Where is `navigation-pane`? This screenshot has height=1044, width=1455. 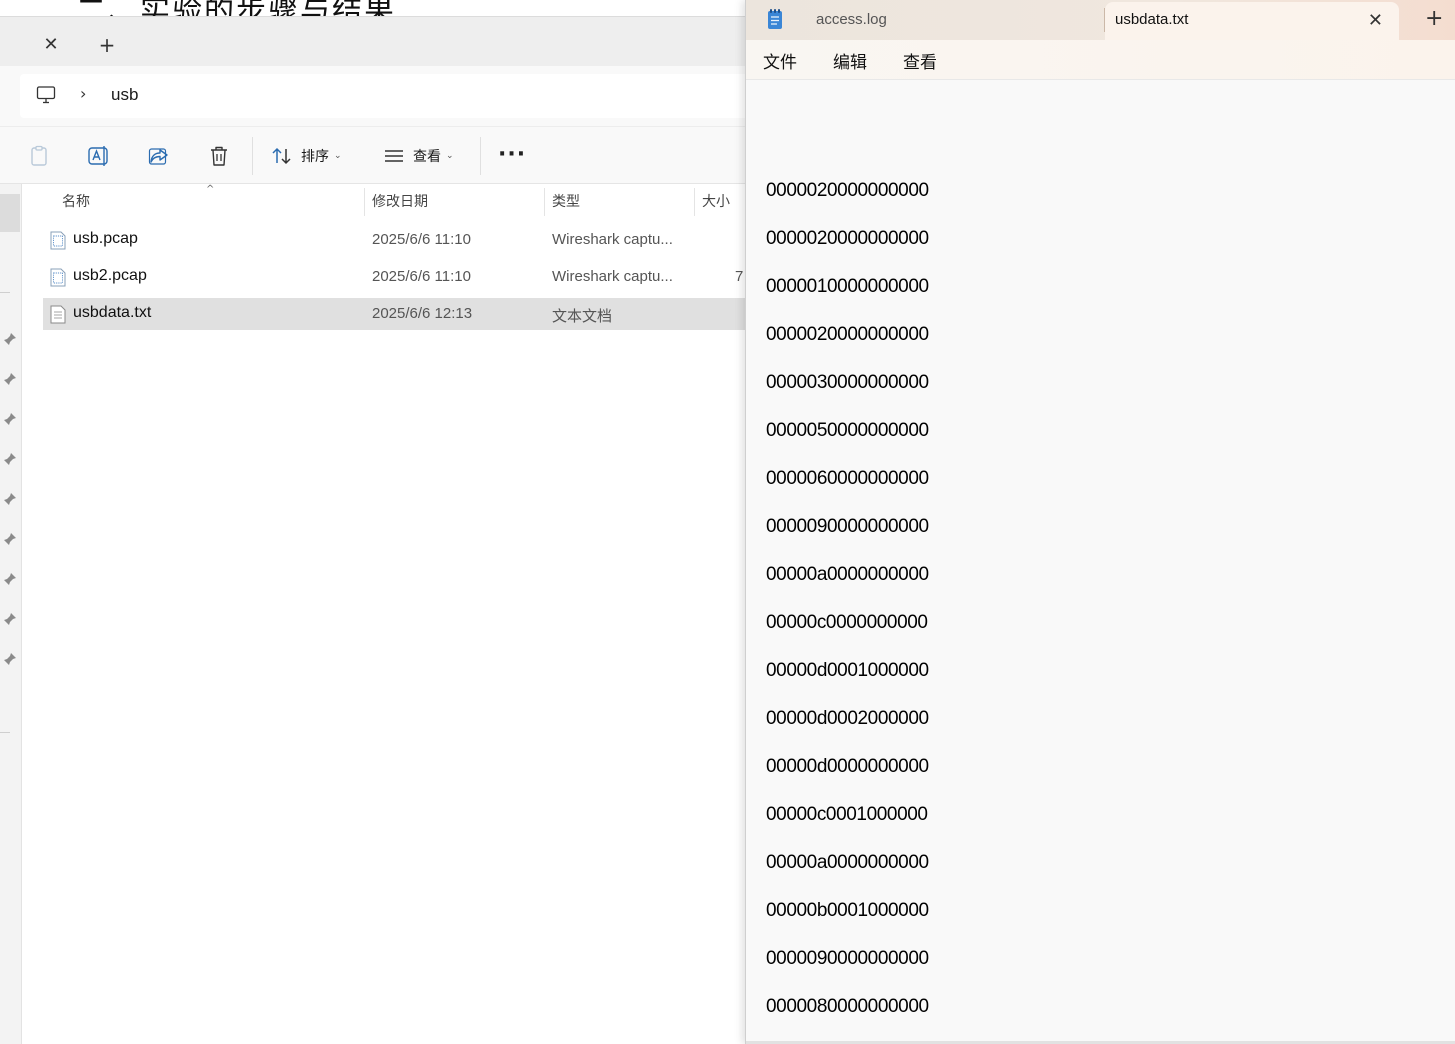
navigation-pane is located at coordinates (11, 614).